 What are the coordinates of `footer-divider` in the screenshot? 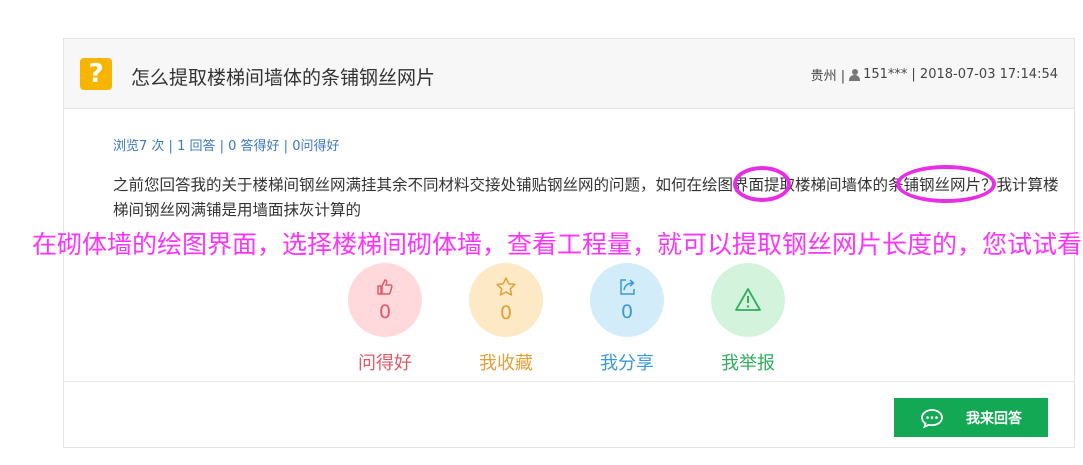 It's located at (569, 381).